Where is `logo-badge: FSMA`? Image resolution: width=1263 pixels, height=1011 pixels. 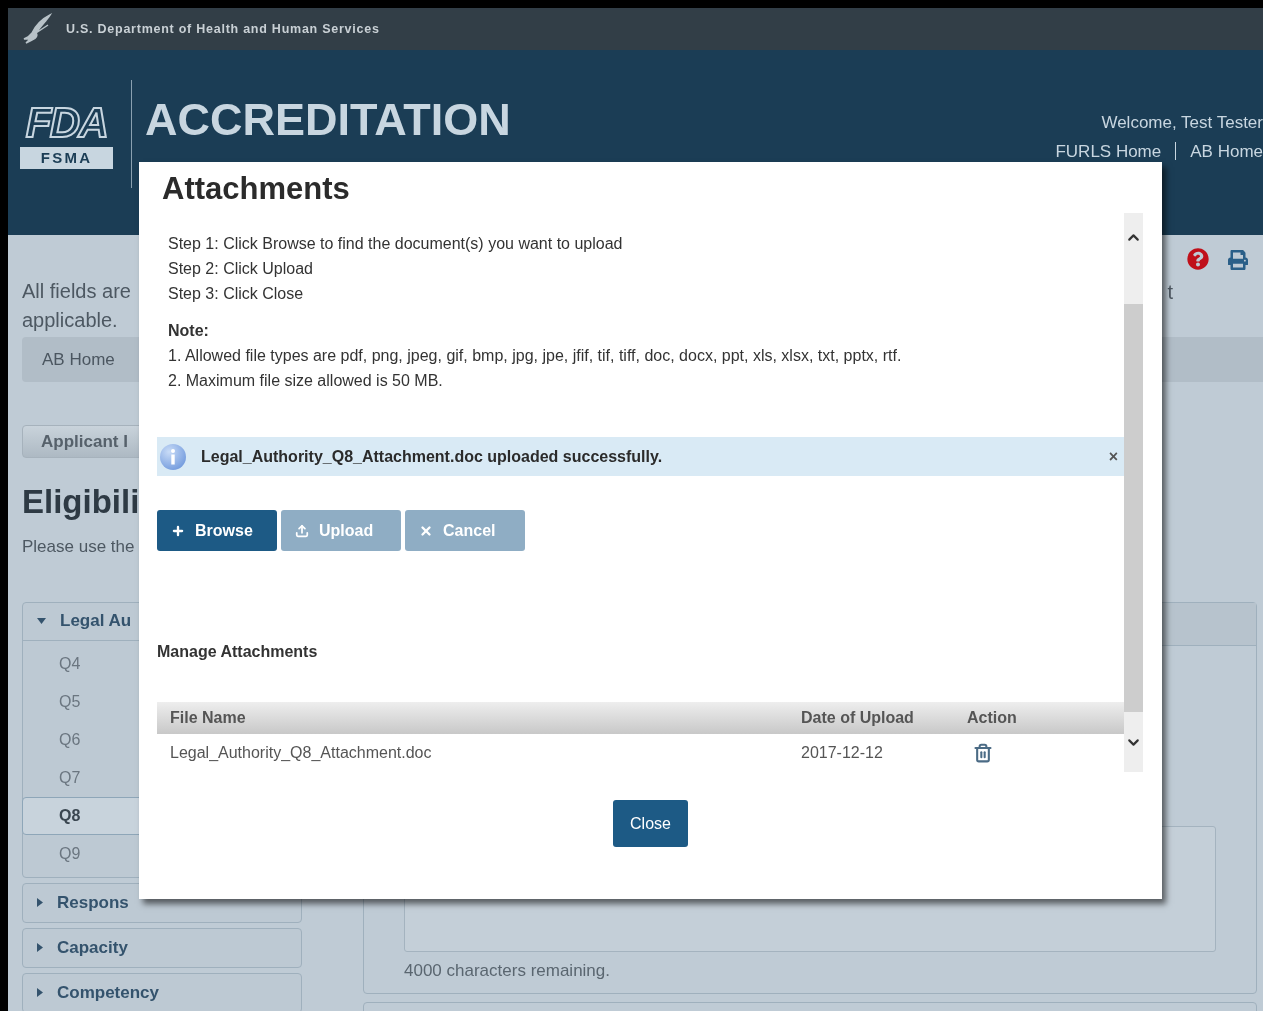 logo-badge: FSMA is located at coordinates (66, 158).